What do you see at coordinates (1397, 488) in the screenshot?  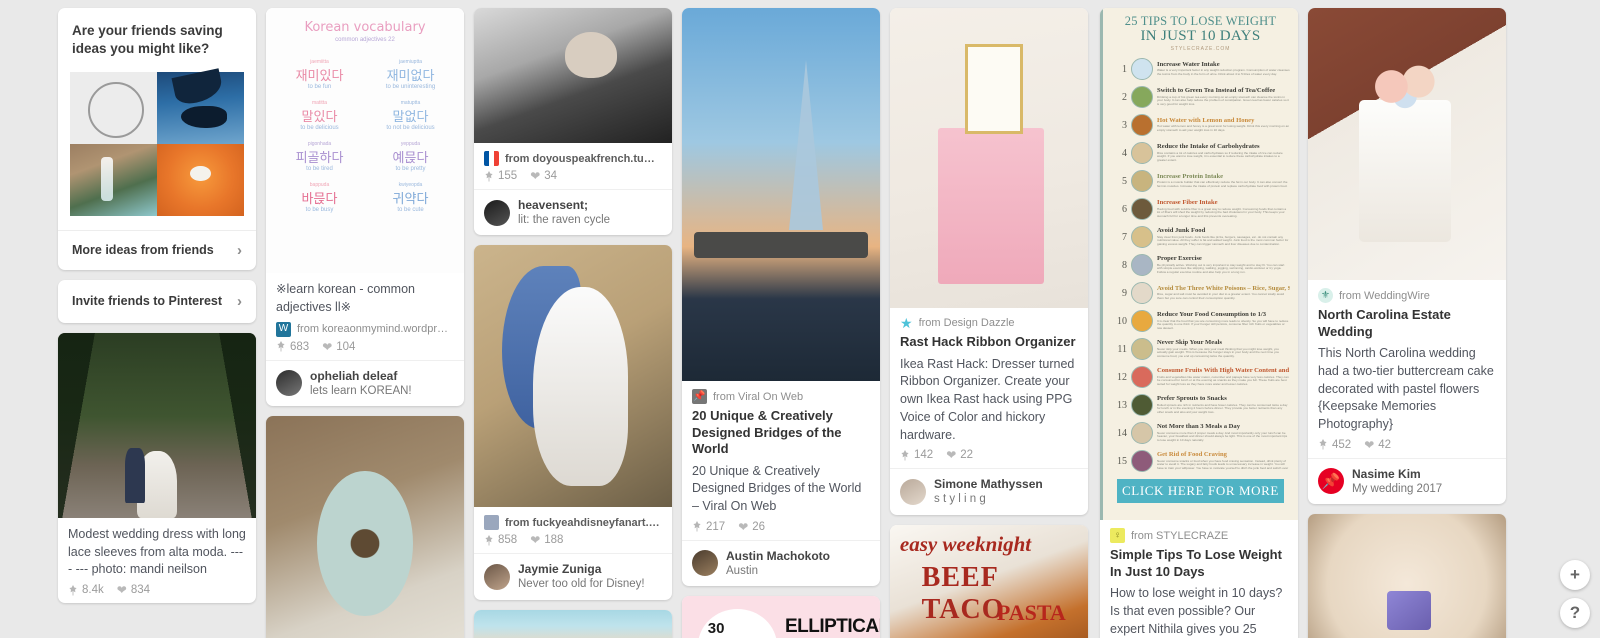 I see `pin-board-name: My wedding 2017` at bounding box center [1397, 488].